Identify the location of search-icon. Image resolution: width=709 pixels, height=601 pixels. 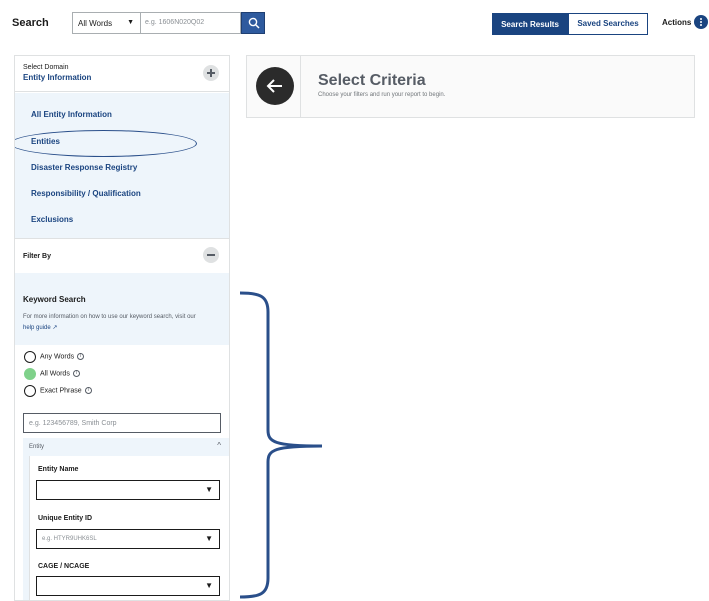
(254, 23).